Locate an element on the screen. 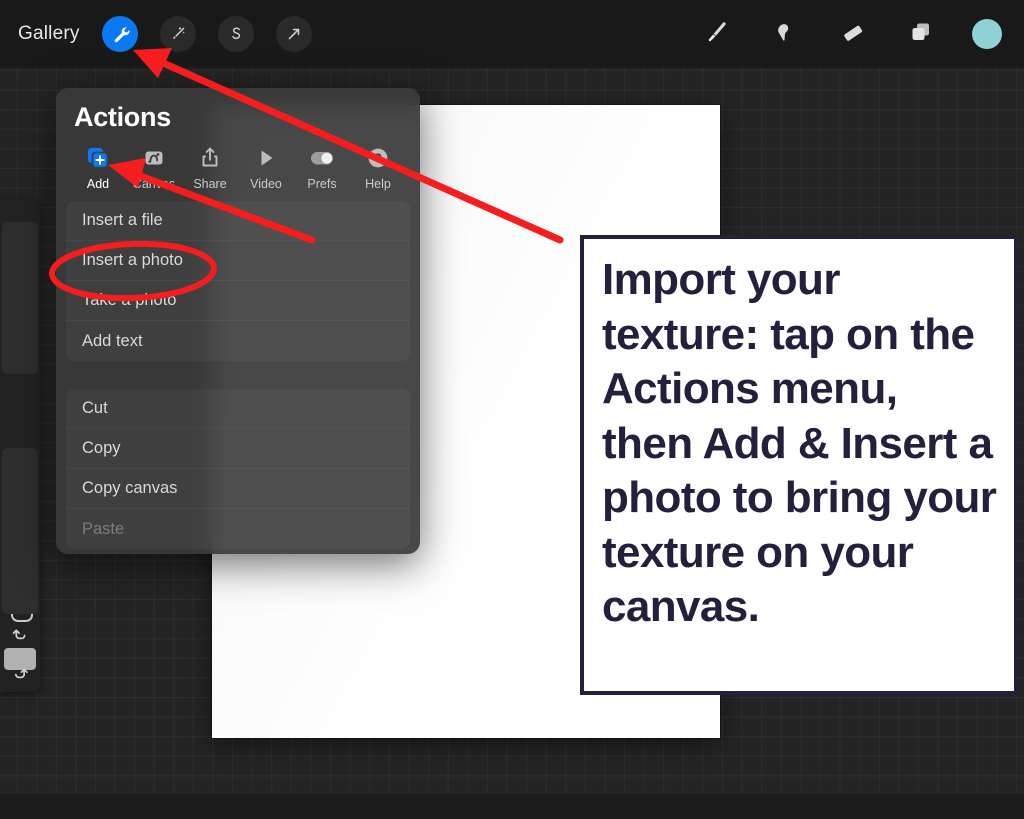 The image size is (1024, 819). help-tab-label: Help is located at coordinates (378, 184).